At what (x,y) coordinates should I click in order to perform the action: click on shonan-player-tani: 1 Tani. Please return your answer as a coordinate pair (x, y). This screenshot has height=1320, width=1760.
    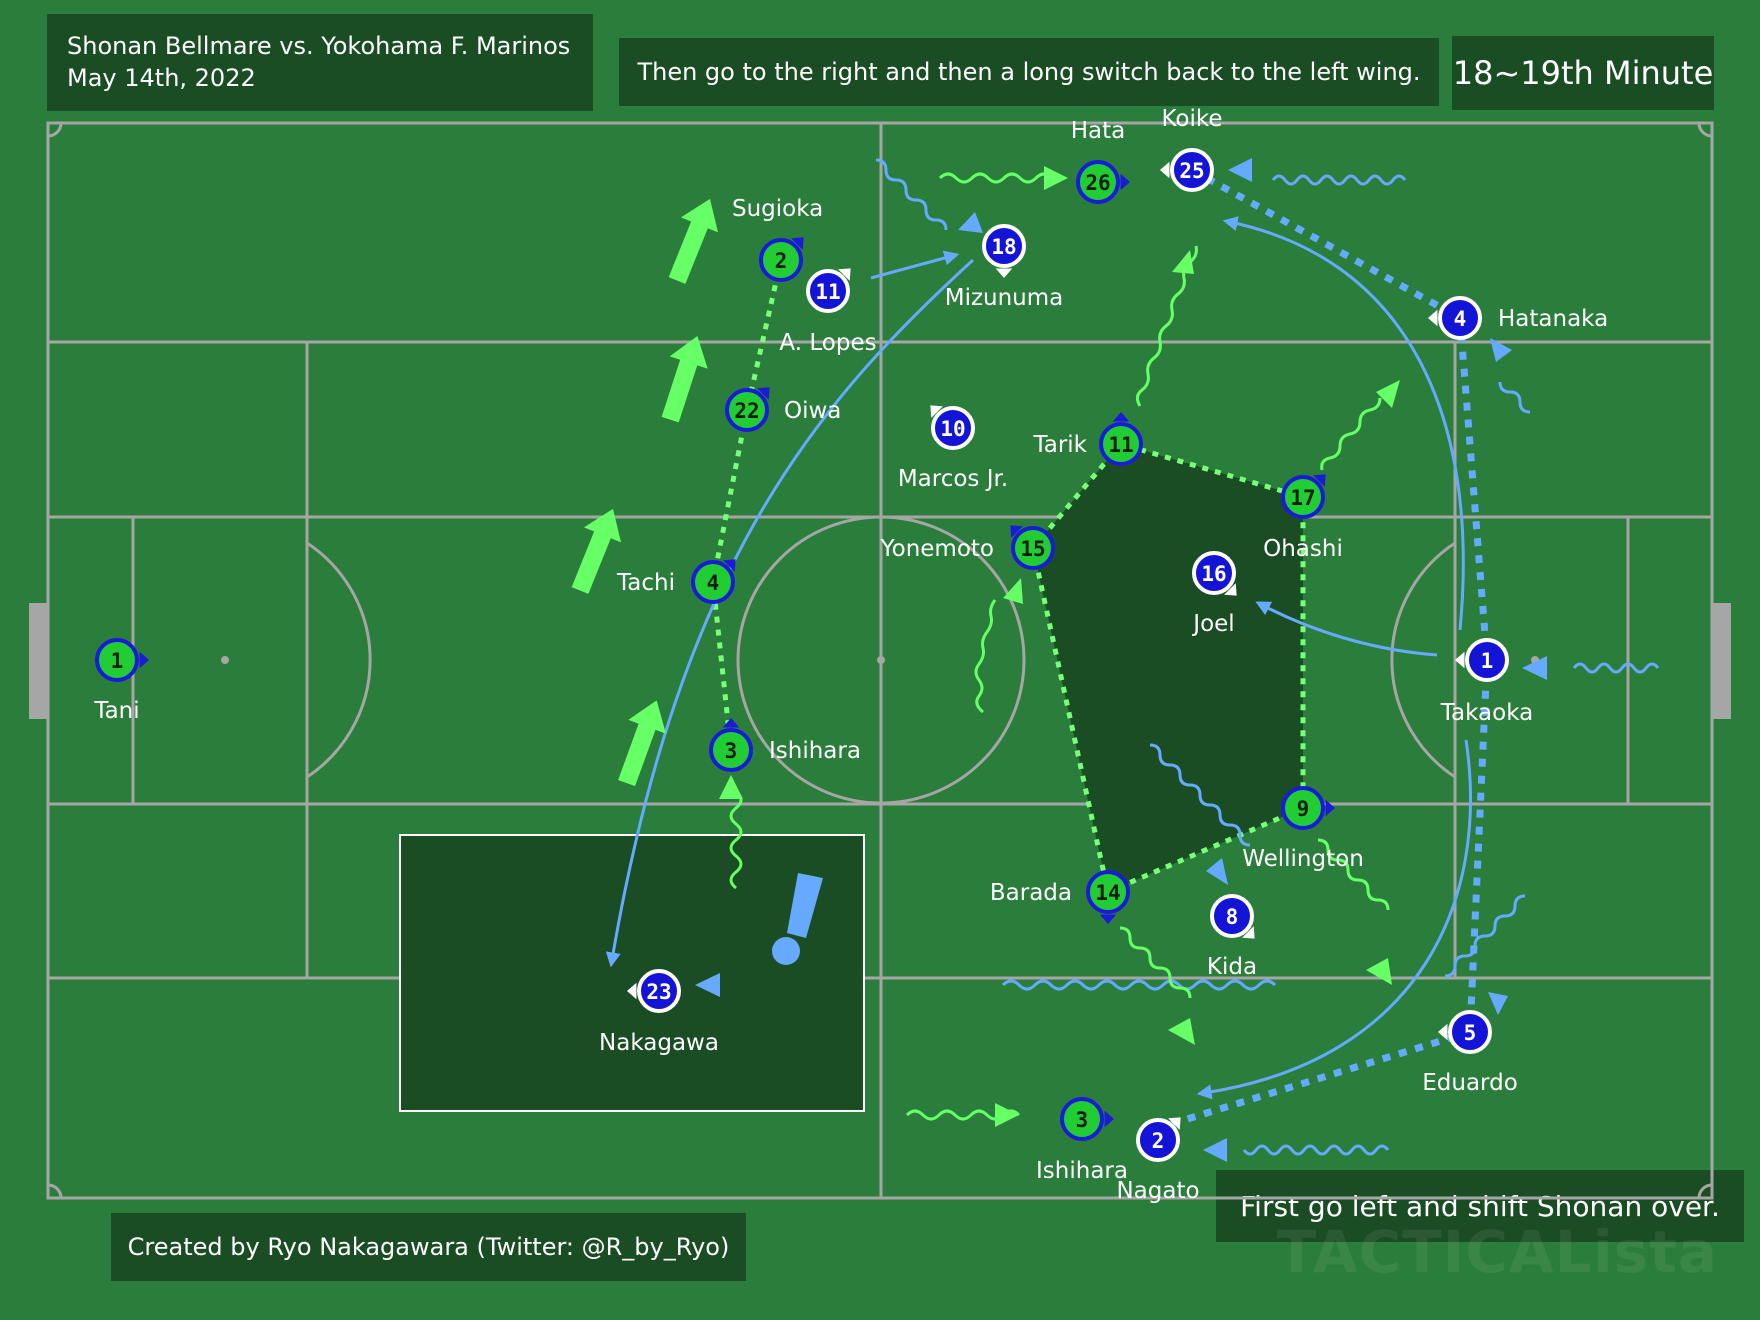
    Looking at the image, I should click on (121, 681).